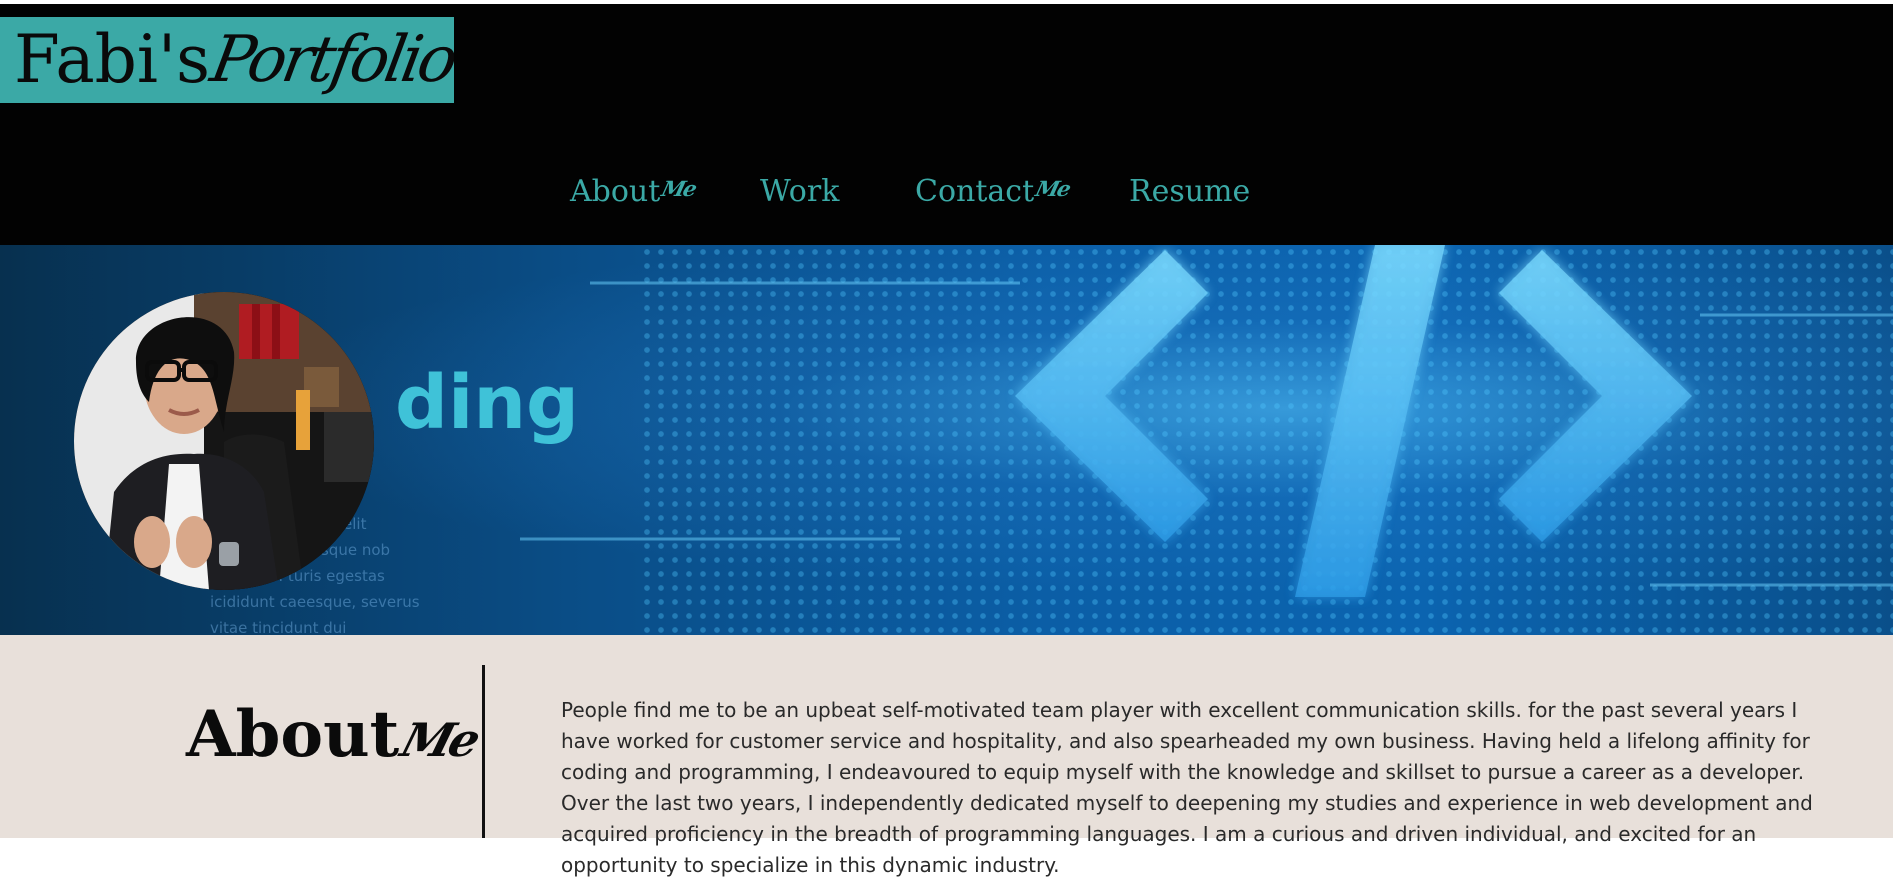  What do you see at coordinates (112, 59) in the screenshot?
I see `logo-main-text: Fabi's` at bounding box center [112, 59].